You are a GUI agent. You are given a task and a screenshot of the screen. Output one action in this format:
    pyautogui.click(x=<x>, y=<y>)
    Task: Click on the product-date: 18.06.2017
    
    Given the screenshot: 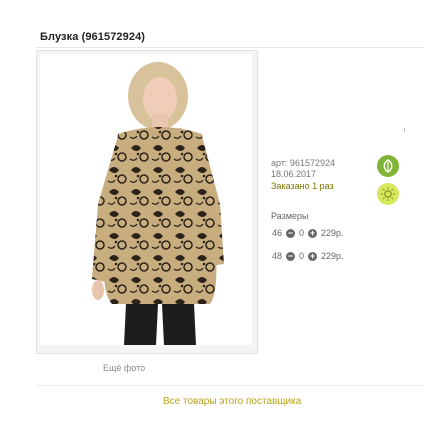 What is the action you would take?
    pyautogui.click(x=294, y=174)
    